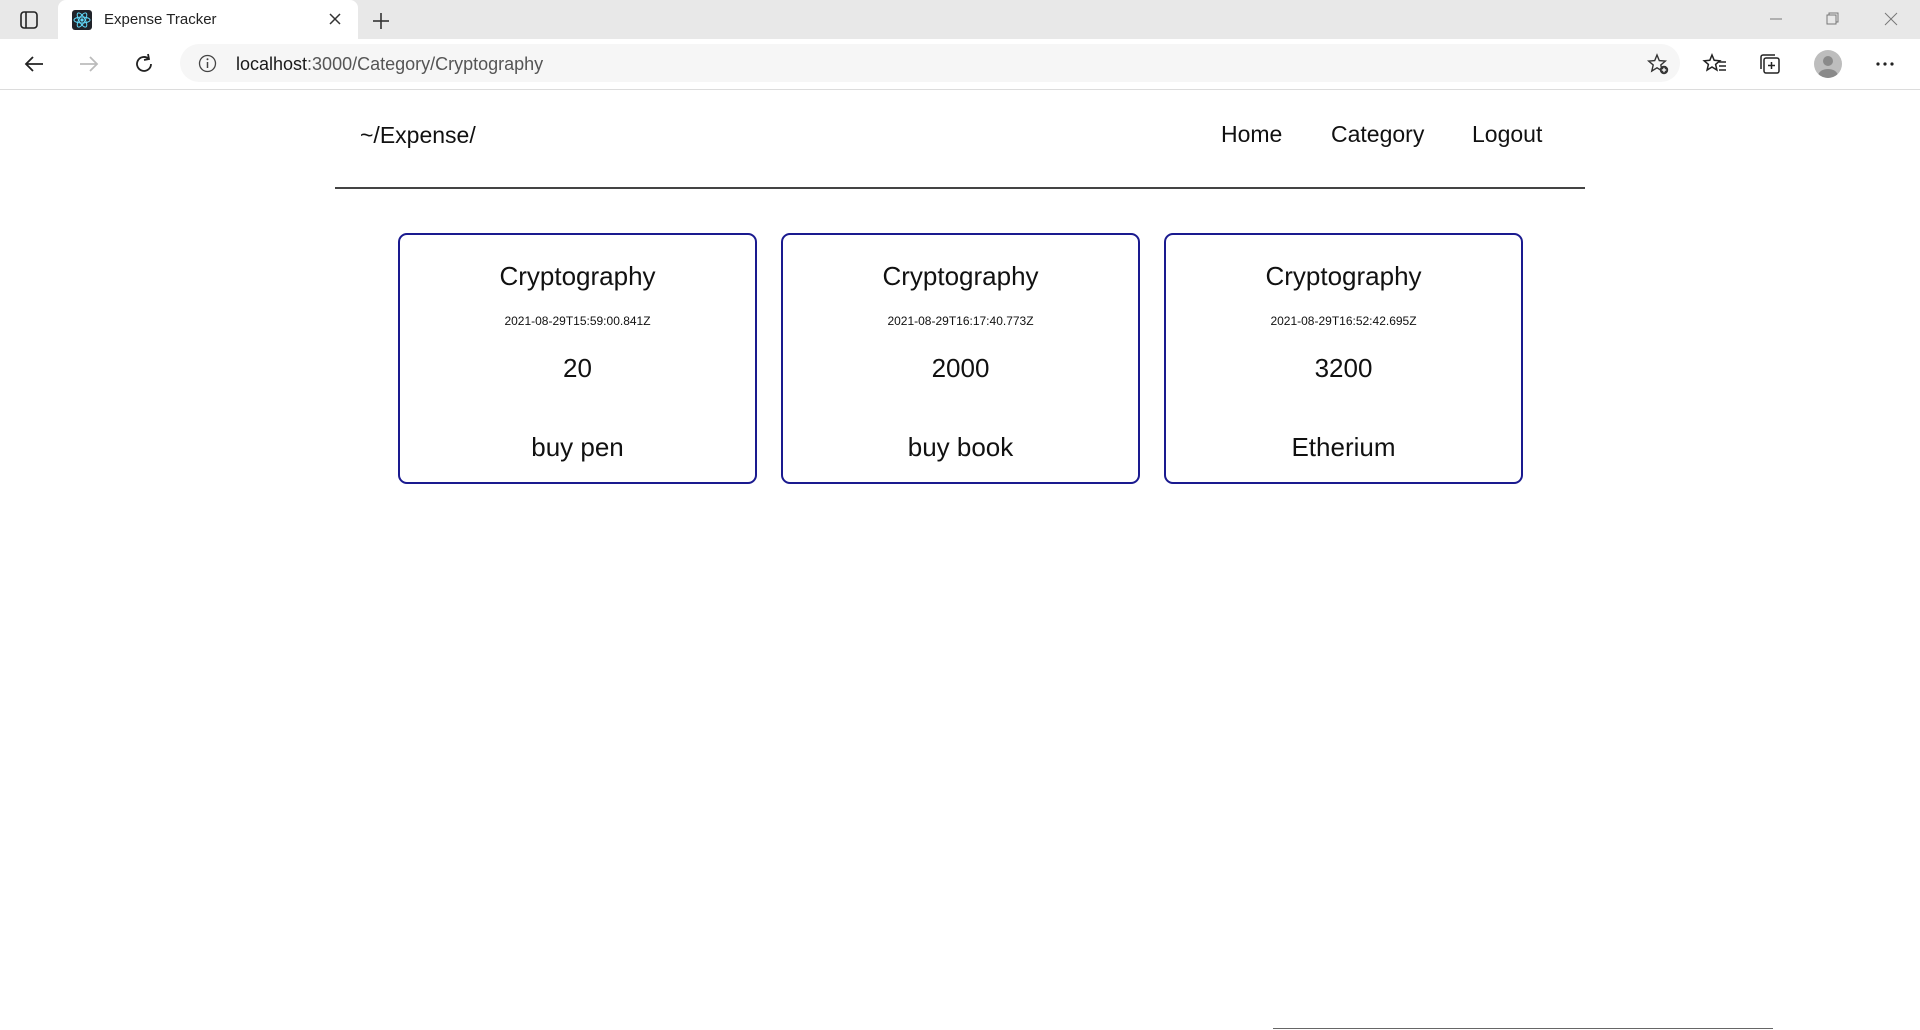 Image resolution: width=1920 pixels, height=1030 pixels. What do you see at coordinates (960, 188) in the screenshot?
I see `header-divider` at bounding box center [960, 188].